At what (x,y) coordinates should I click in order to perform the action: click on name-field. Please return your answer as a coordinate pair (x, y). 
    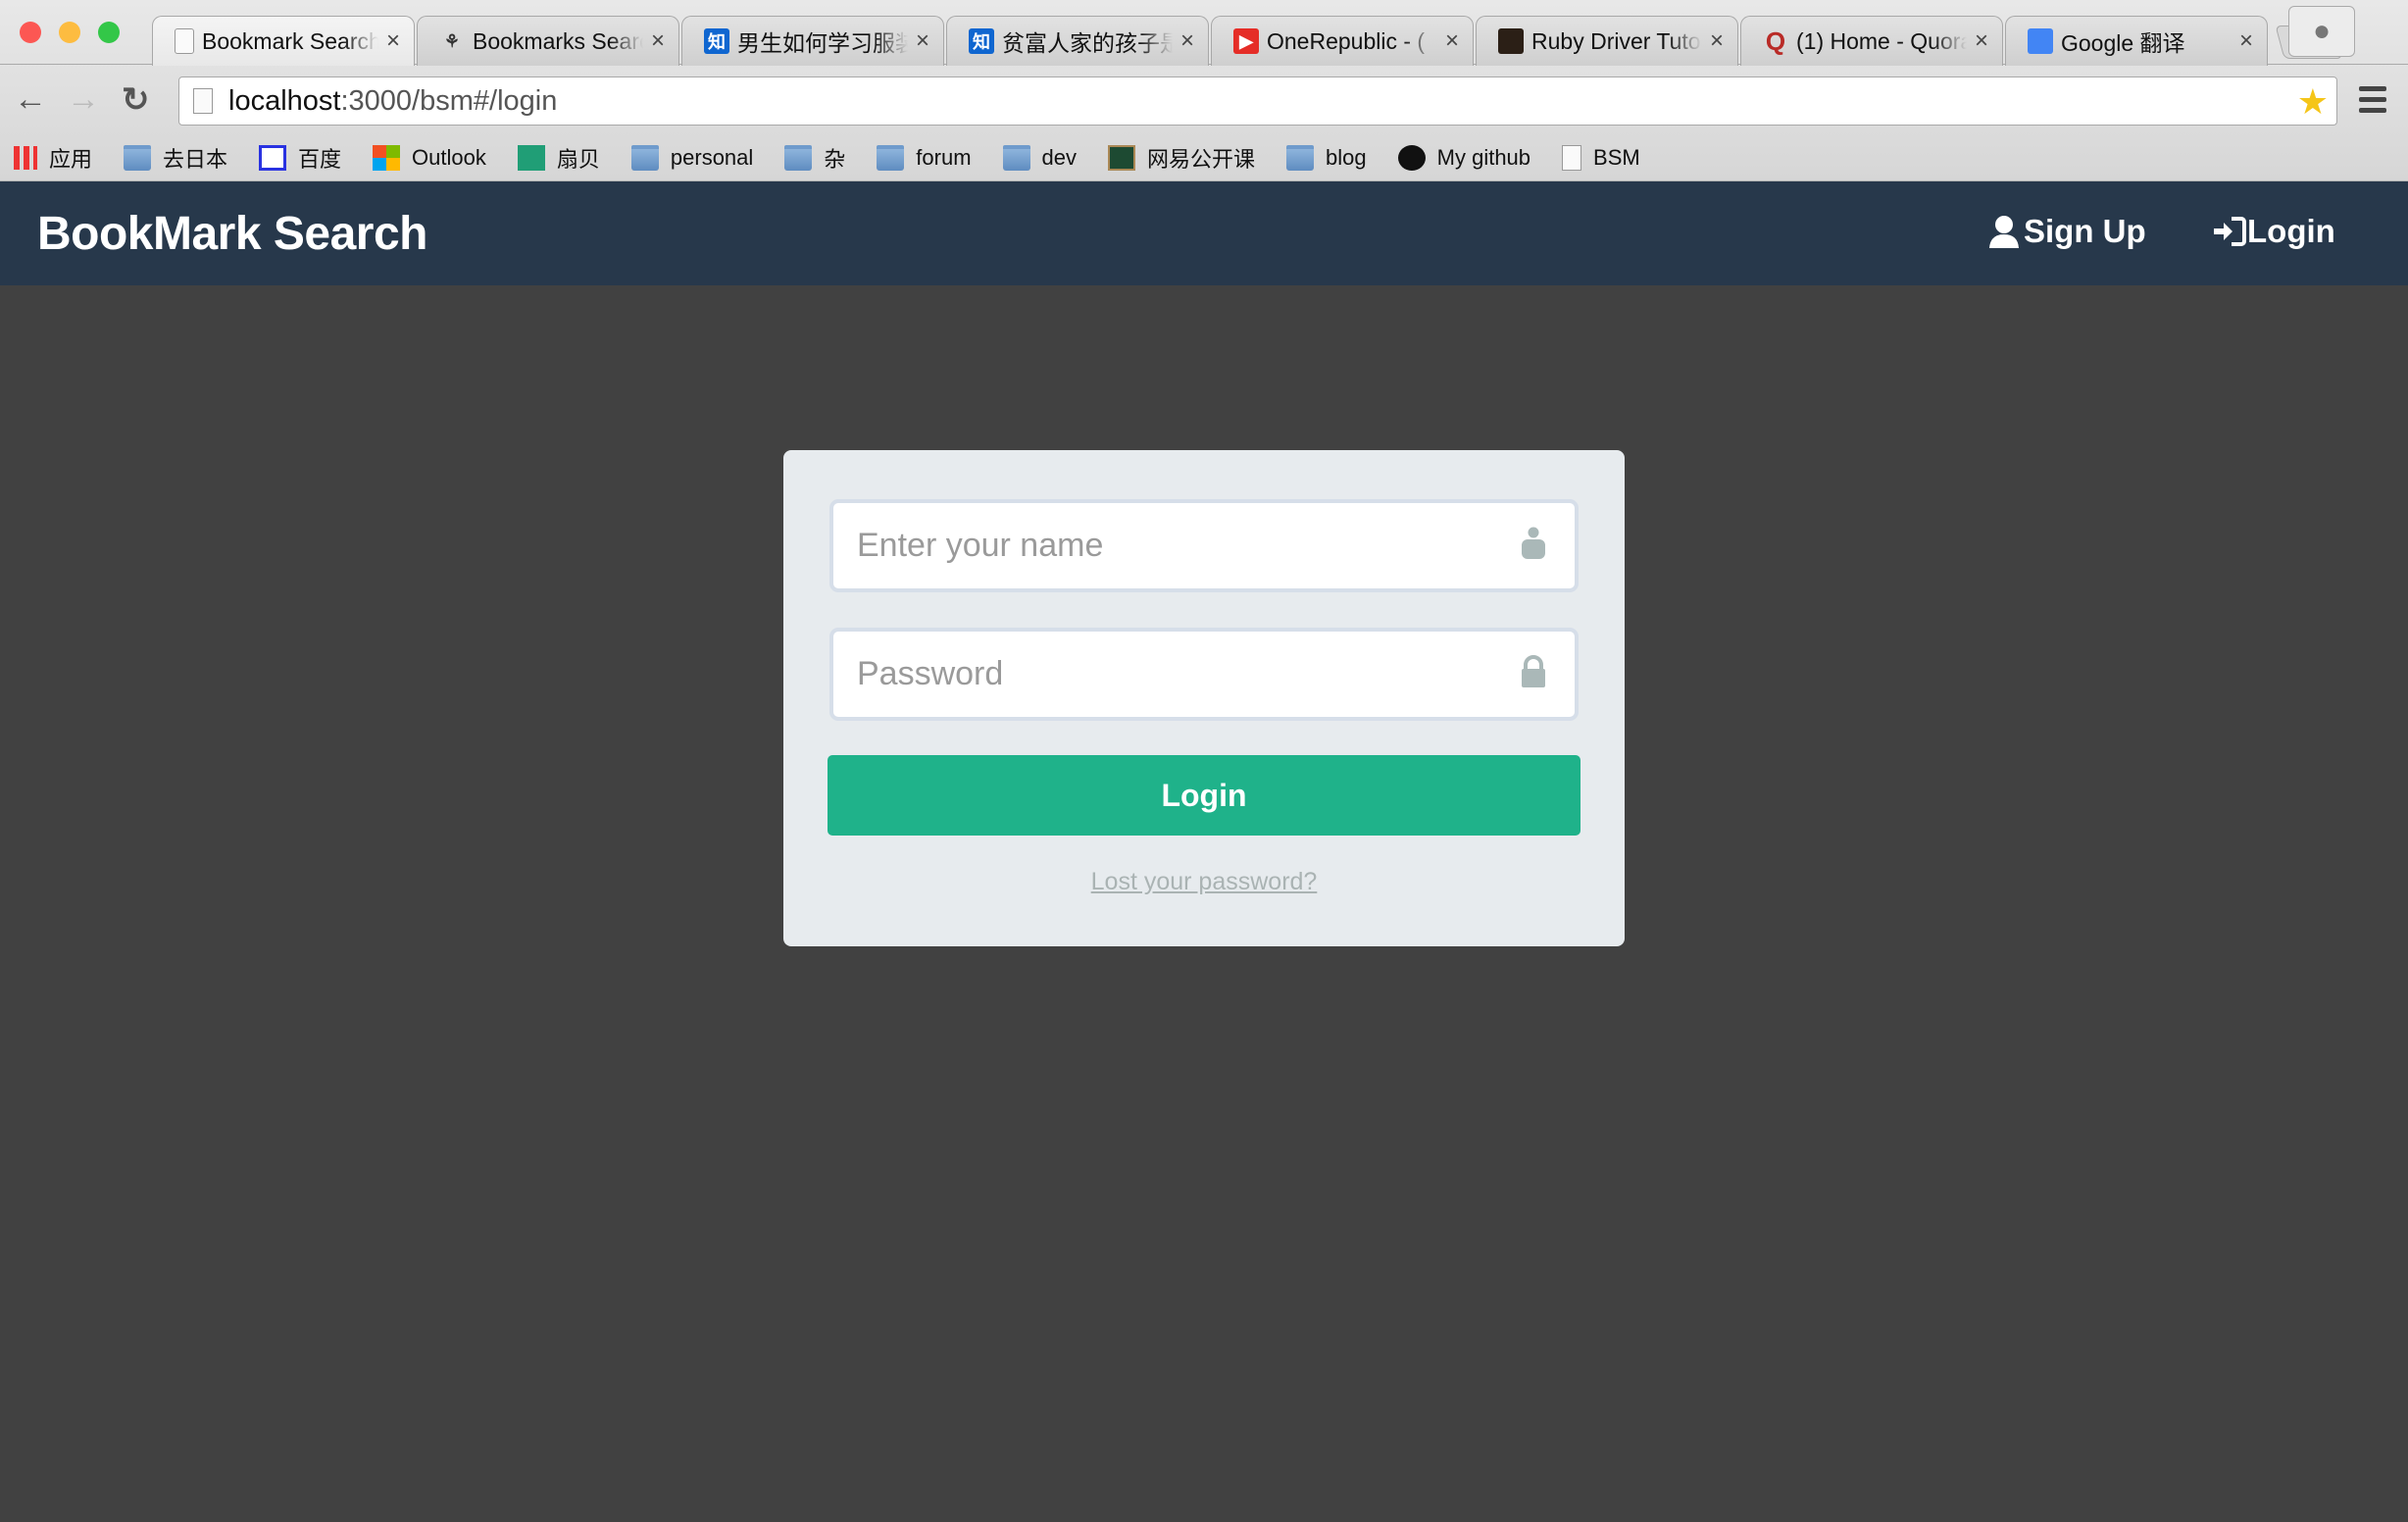
    Looking at the image, I should click on (1204, 545).